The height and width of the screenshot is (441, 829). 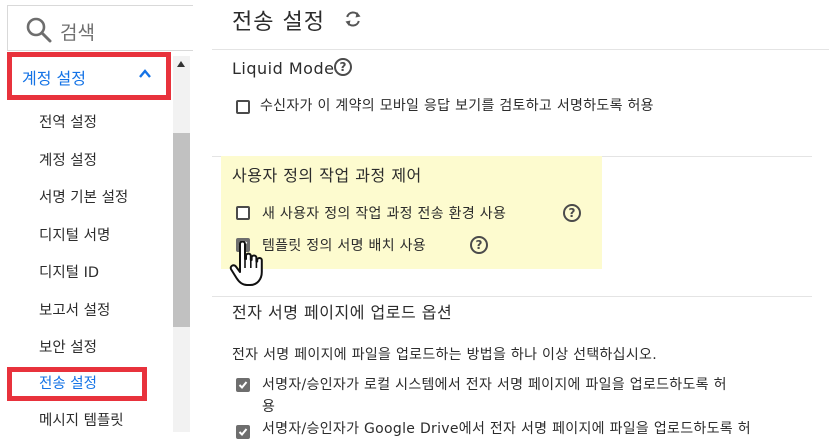 I want to click on upload-google-drive-checkbox, so click(x=243, y=432).